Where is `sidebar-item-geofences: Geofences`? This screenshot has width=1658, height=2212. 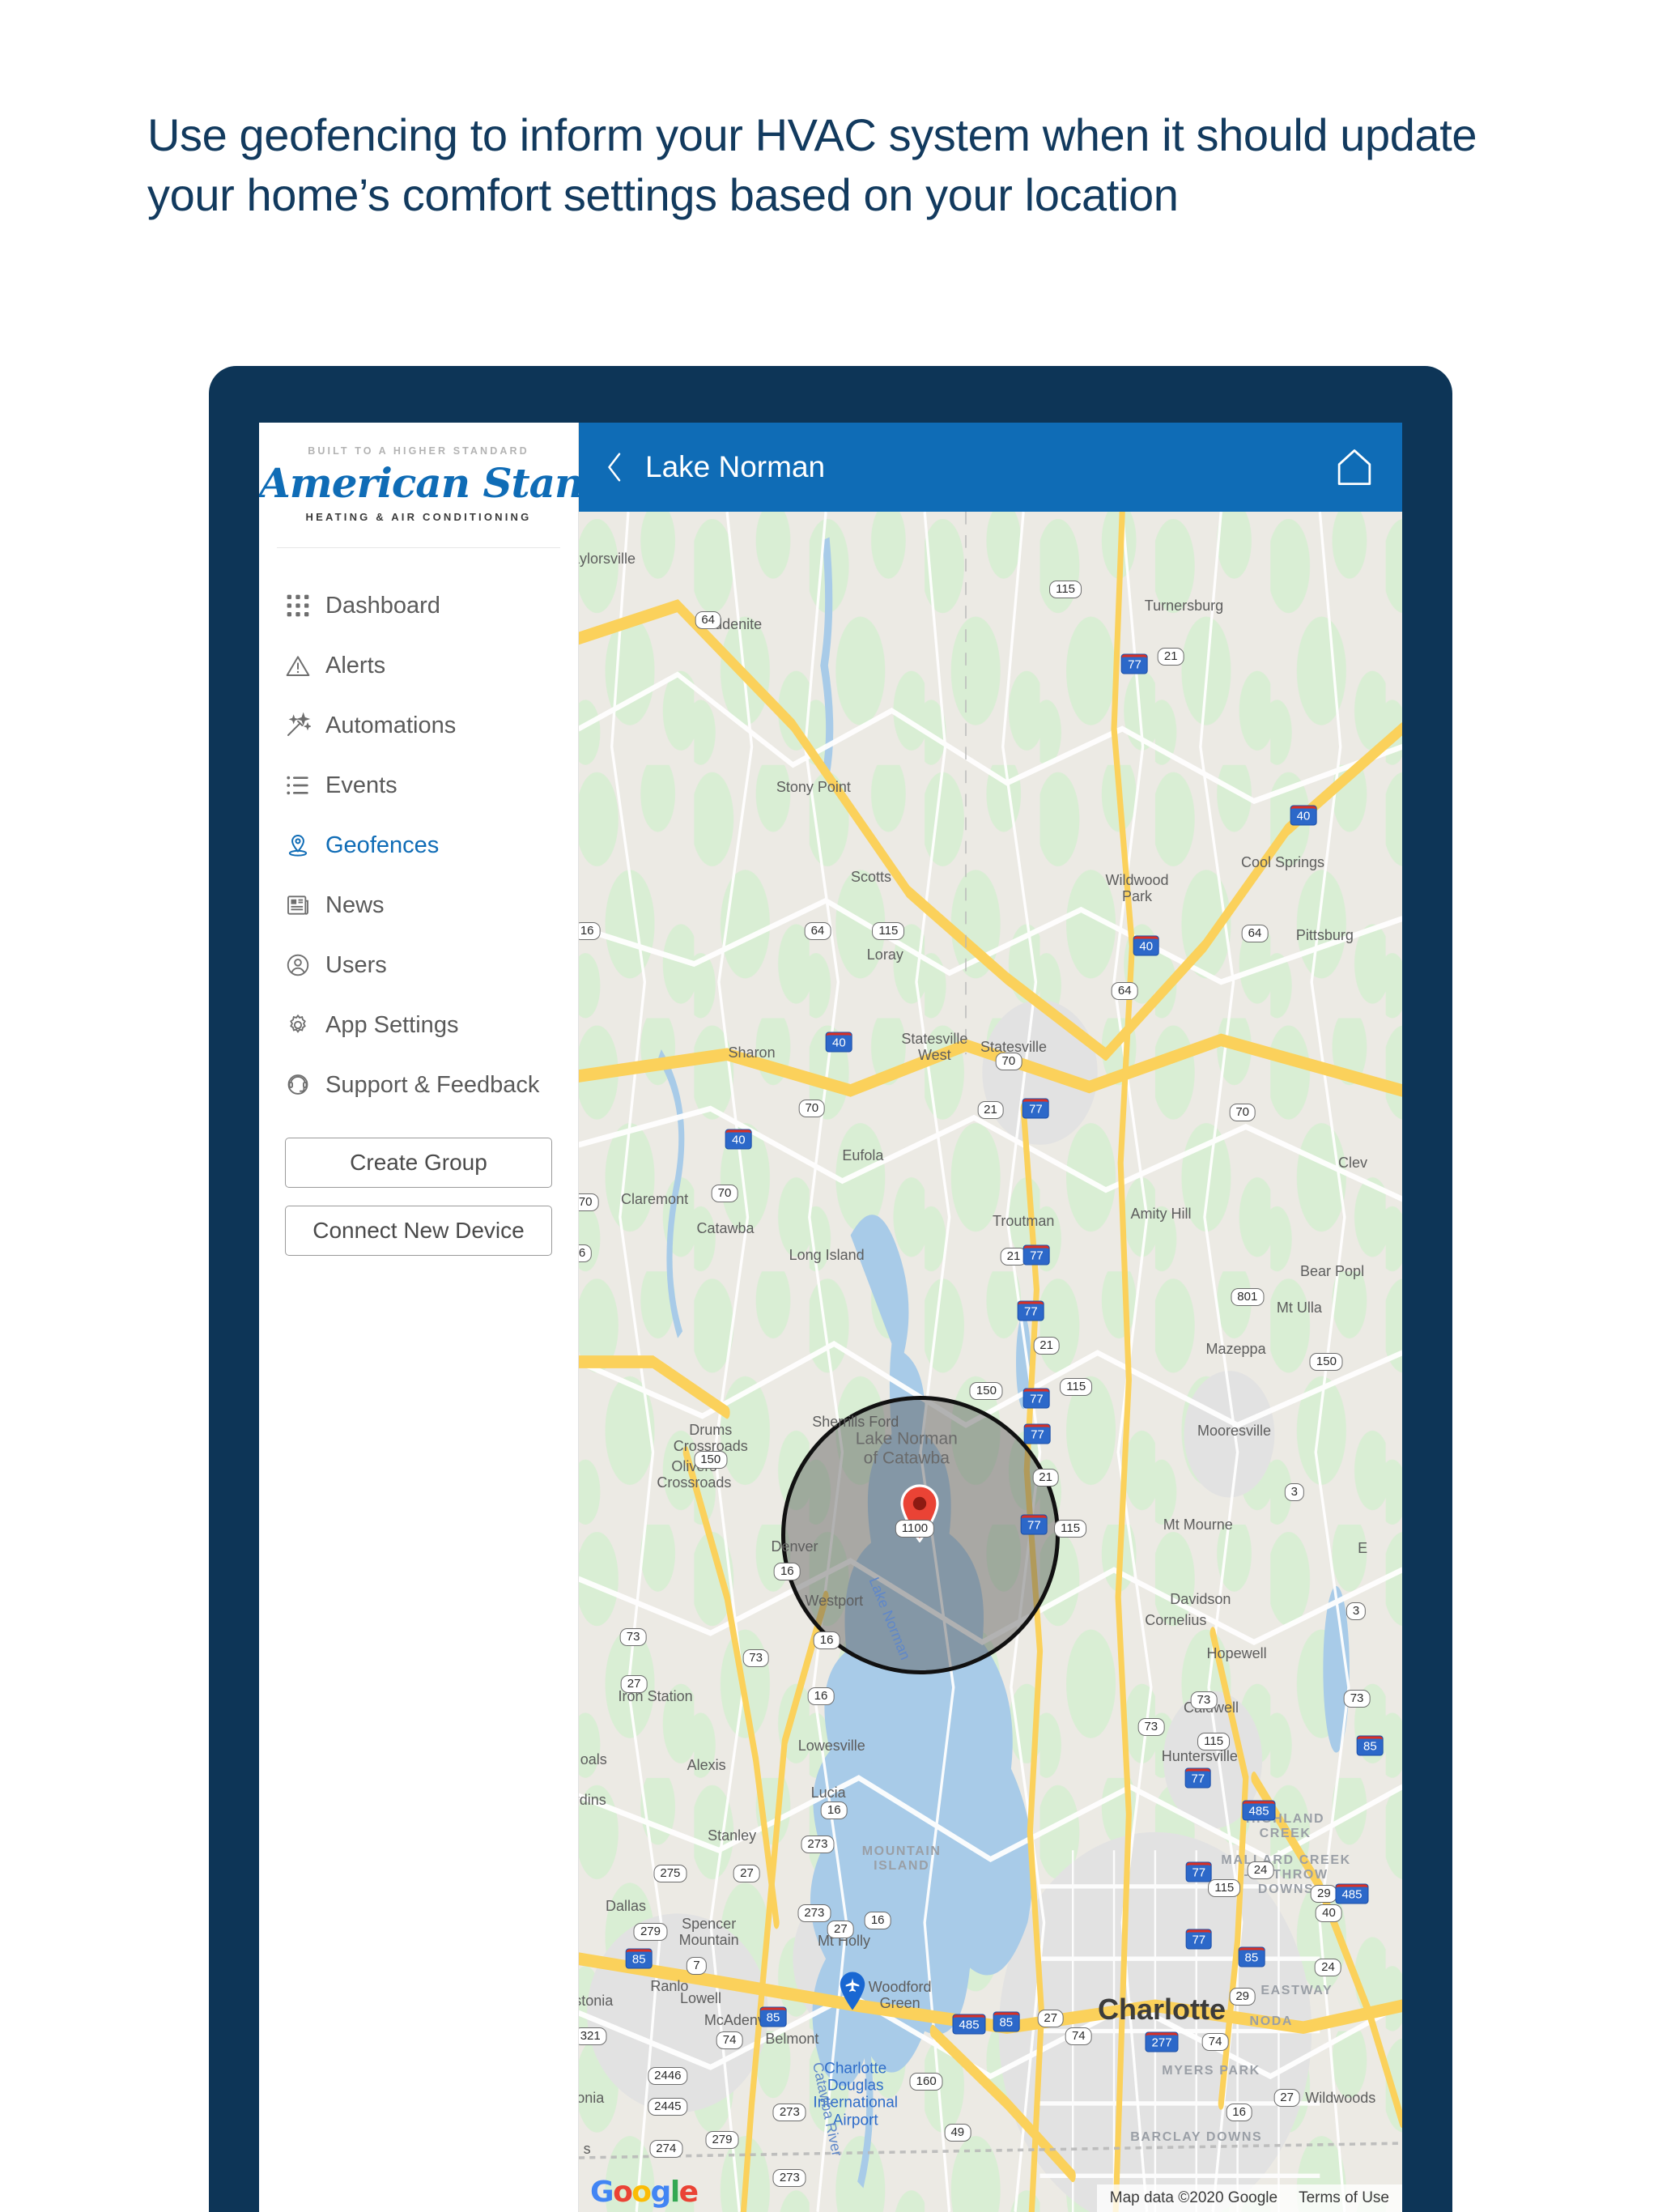 sidebar-item-geofences: Geofences is located at coordinates (418, 845).